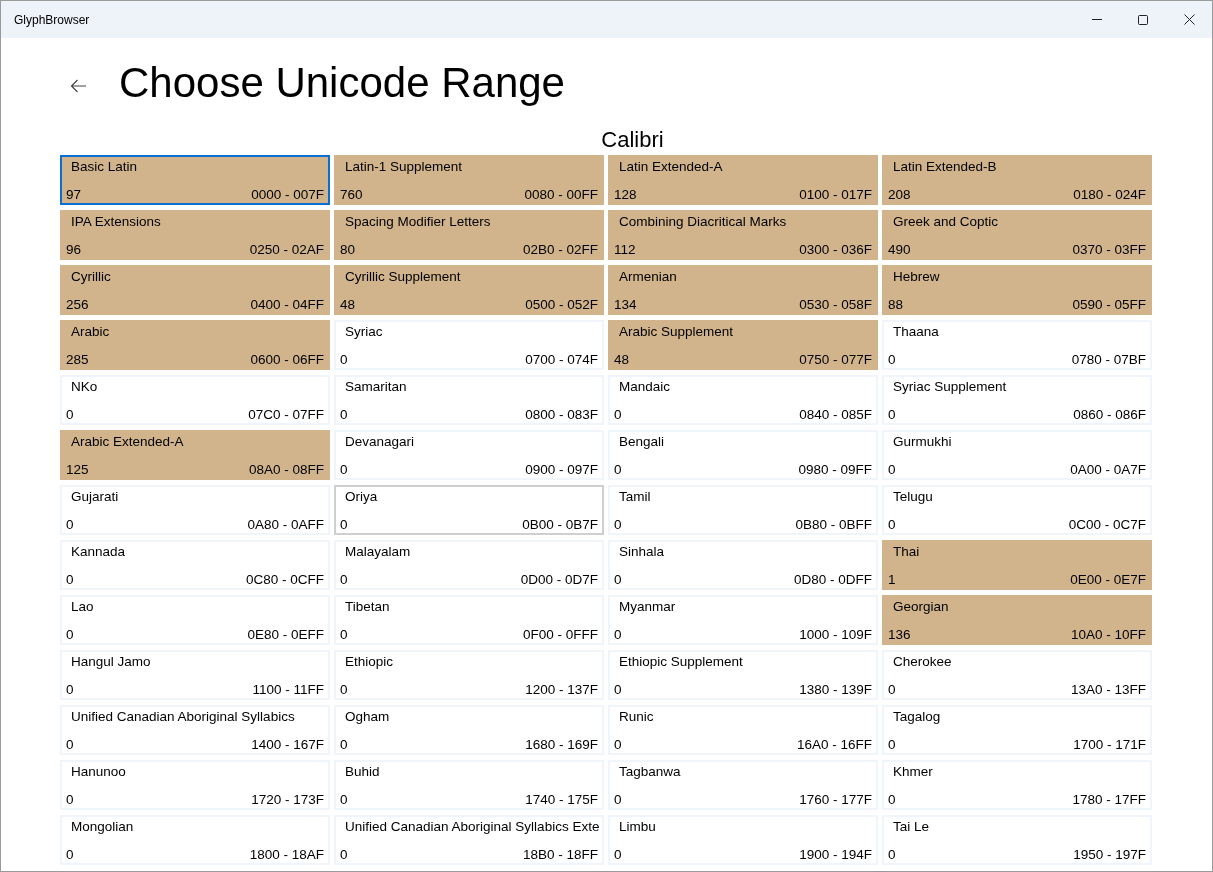 The image size is (1213, 872). Describe the element at coordinates (195, 400) in the screenshot. I see `range-tile: NKo 0 07C0 - 07FF` at that location.